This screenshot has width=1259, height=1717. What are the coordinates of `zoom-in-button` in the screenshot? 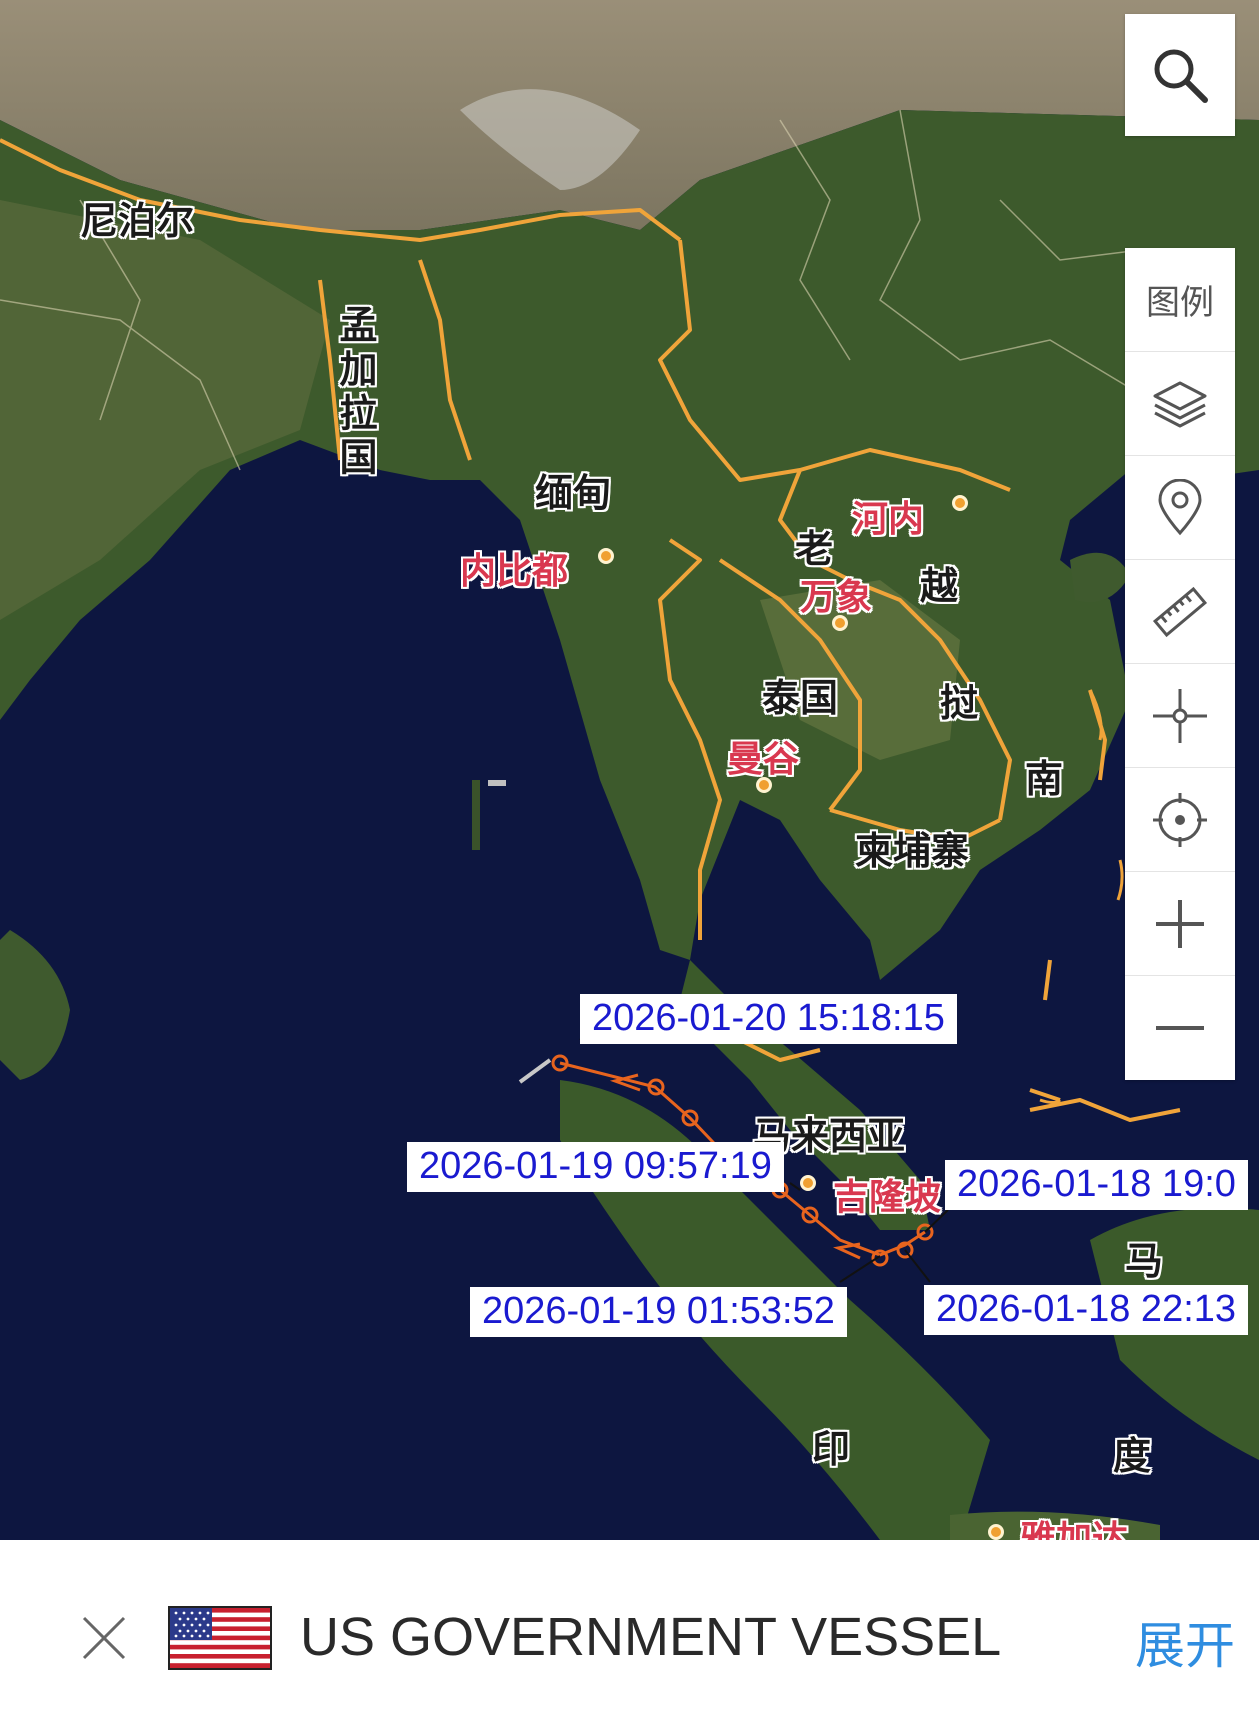 It's located at (1180, 924).